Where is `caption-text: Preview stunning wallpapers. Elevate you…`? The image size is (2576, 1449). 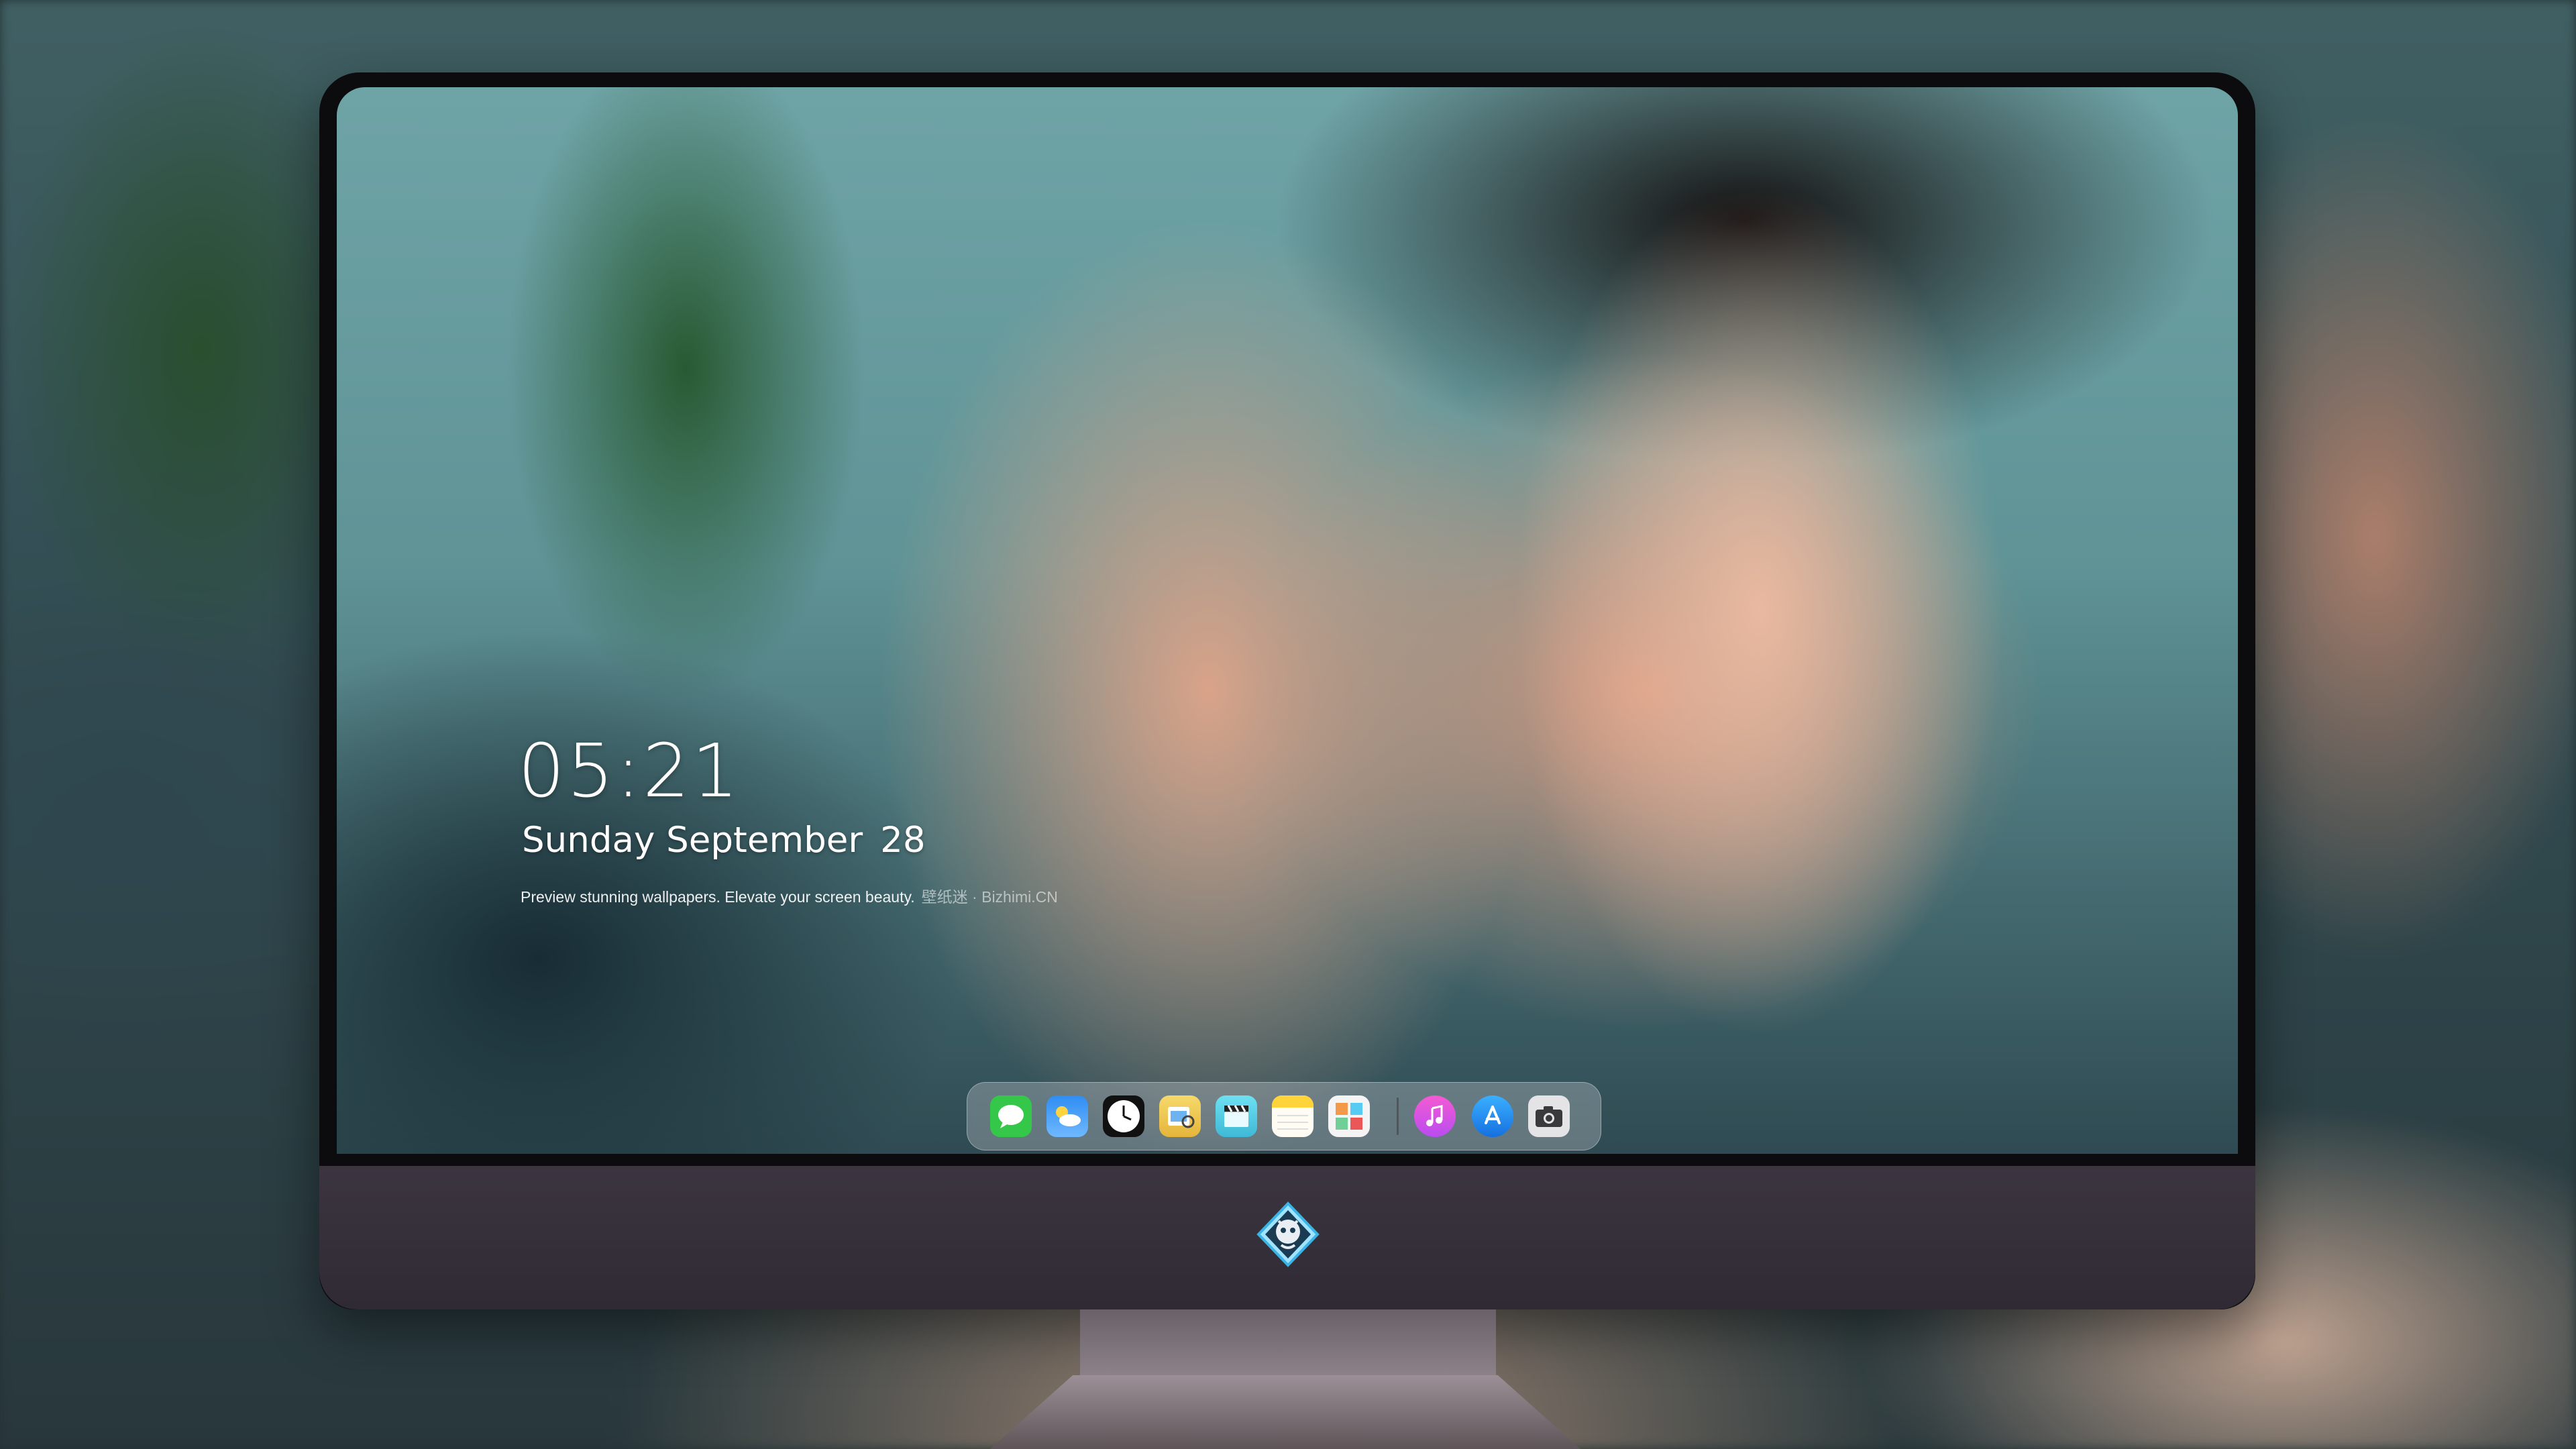
caption-text: Preview stunning wallpapers. Elevate you… is located at coordinates (718, 897).